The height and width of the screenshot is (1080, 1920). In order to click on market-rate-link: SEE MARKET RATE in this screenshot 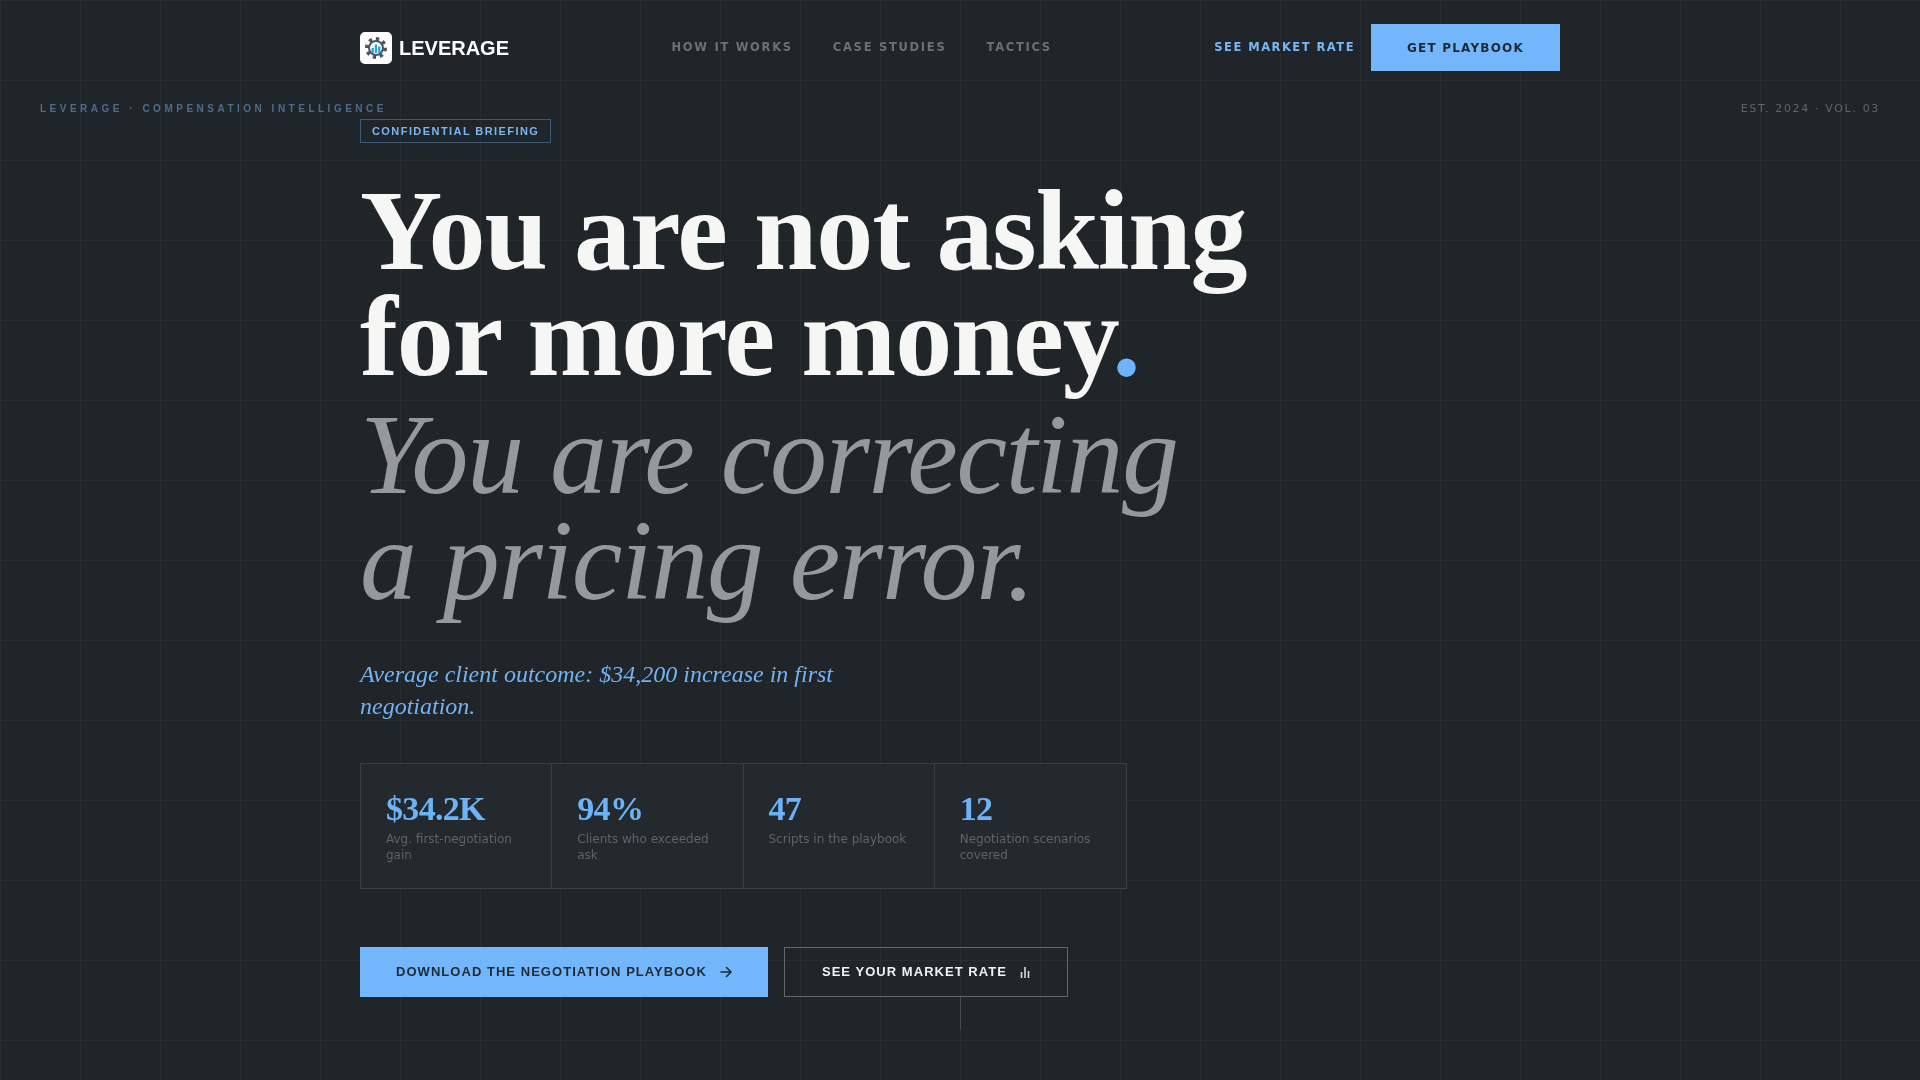, I will do `click(1285, 47)`.